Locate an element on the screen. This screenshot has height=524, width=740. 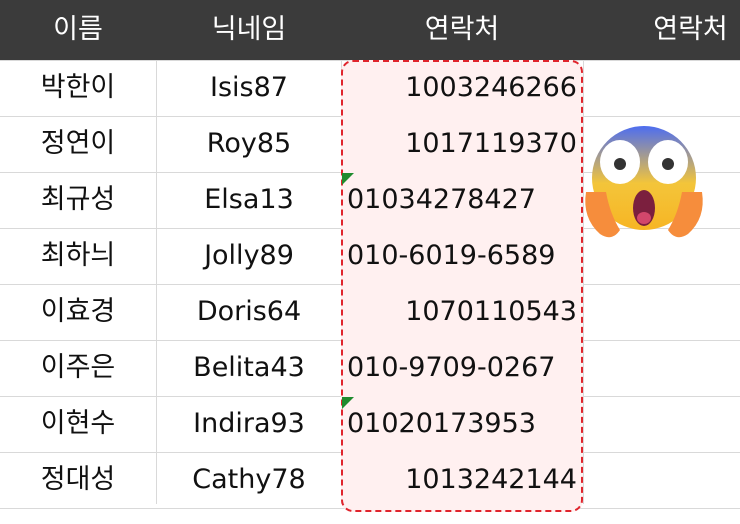
cell-name: 이효경 is located at coordinates (78, 312).